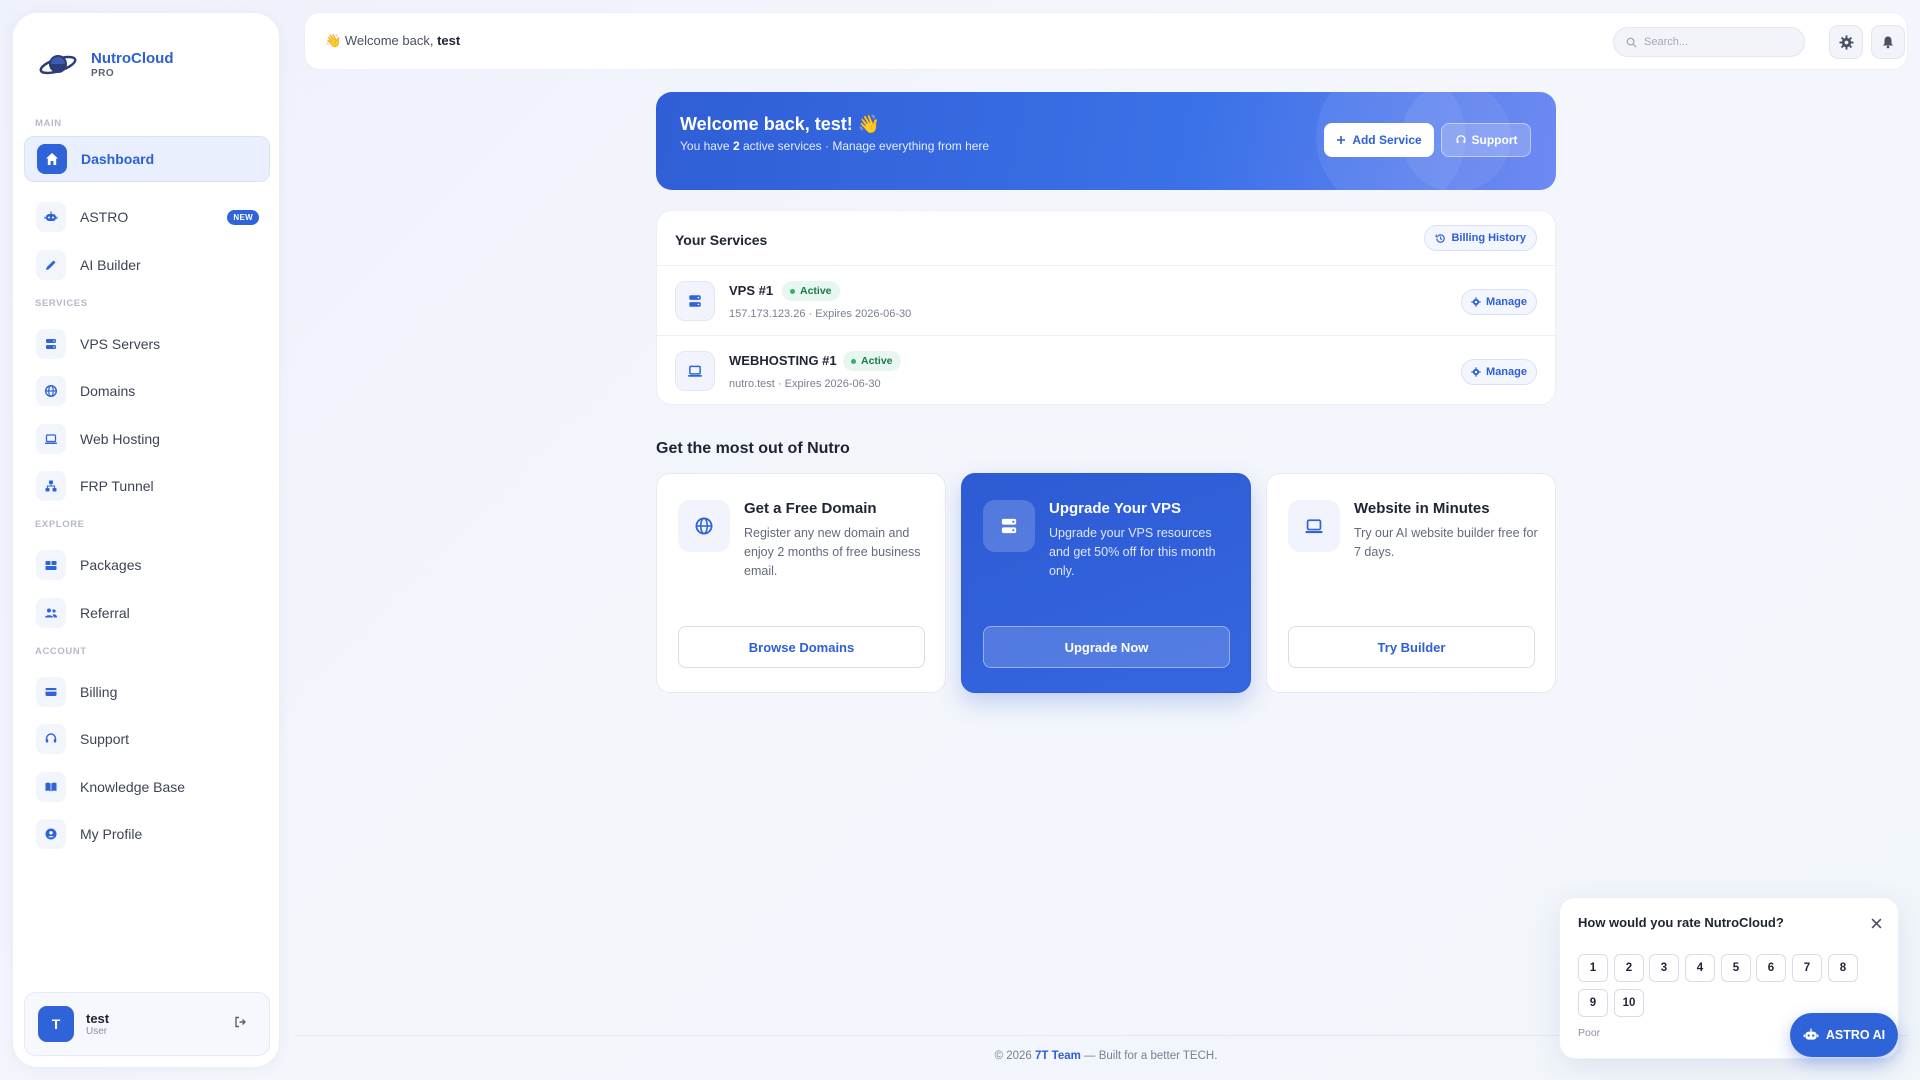 The width and height of the screenshot is (1920, 1080). I want to click on billing-history-button: Billing History, so click(1480, 238).